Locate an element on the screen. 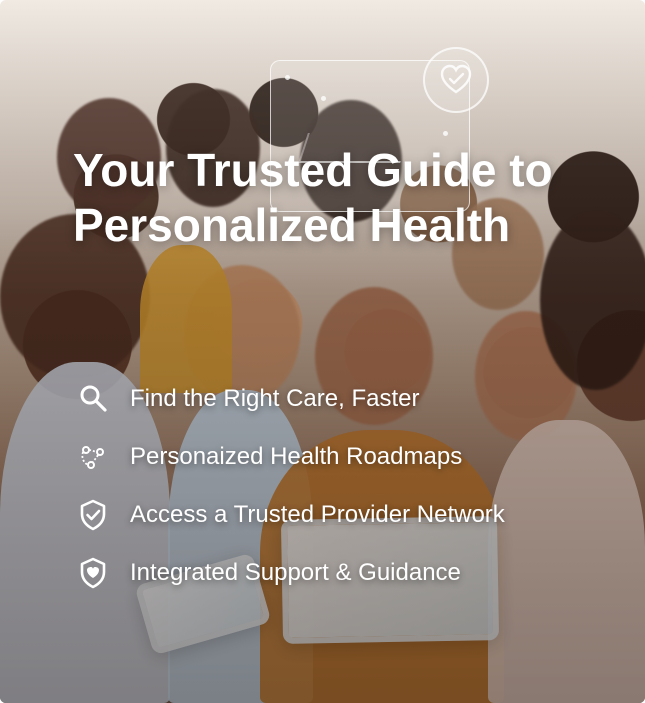  heart-shield-icon is located at coordinates (93, 573).